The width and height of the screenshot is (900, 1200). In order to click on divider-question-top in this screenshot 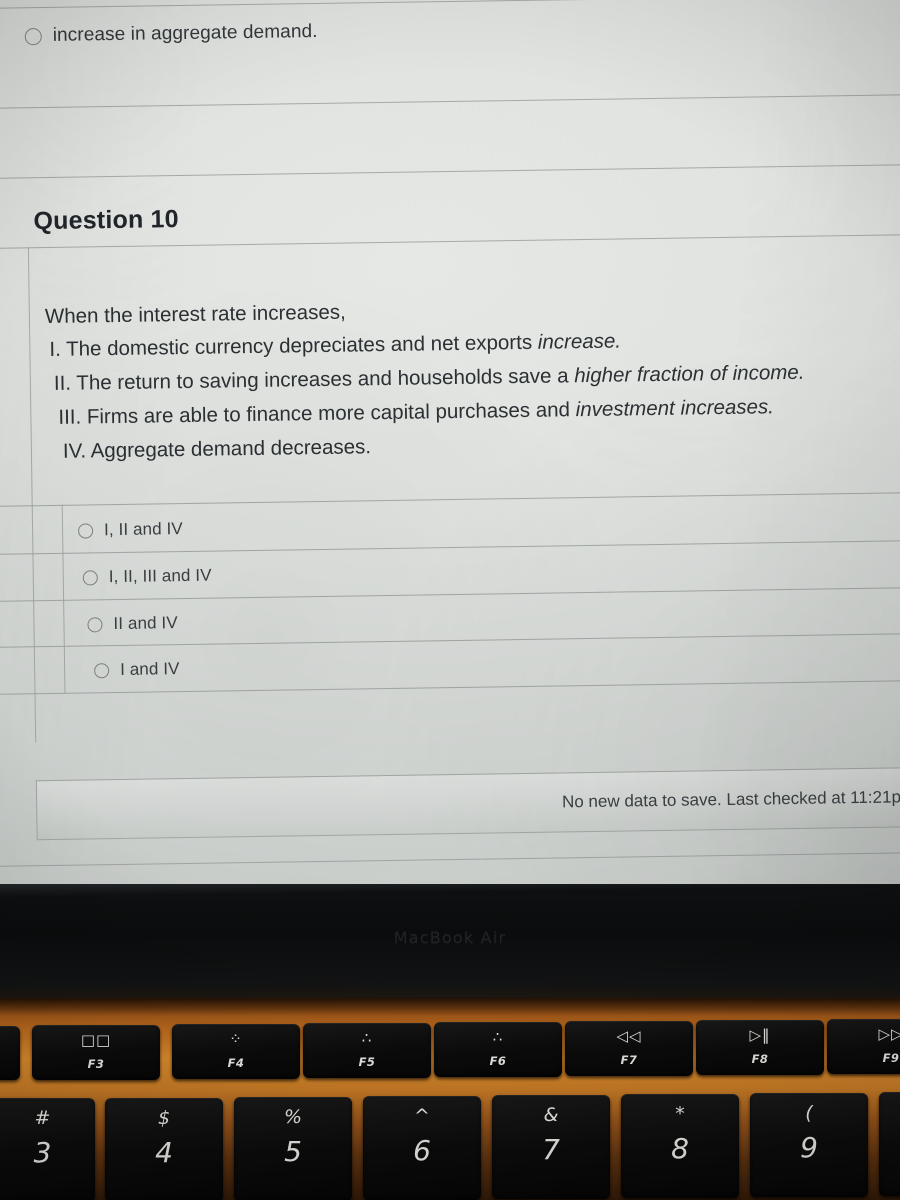, I will do `click(450, 241)`.